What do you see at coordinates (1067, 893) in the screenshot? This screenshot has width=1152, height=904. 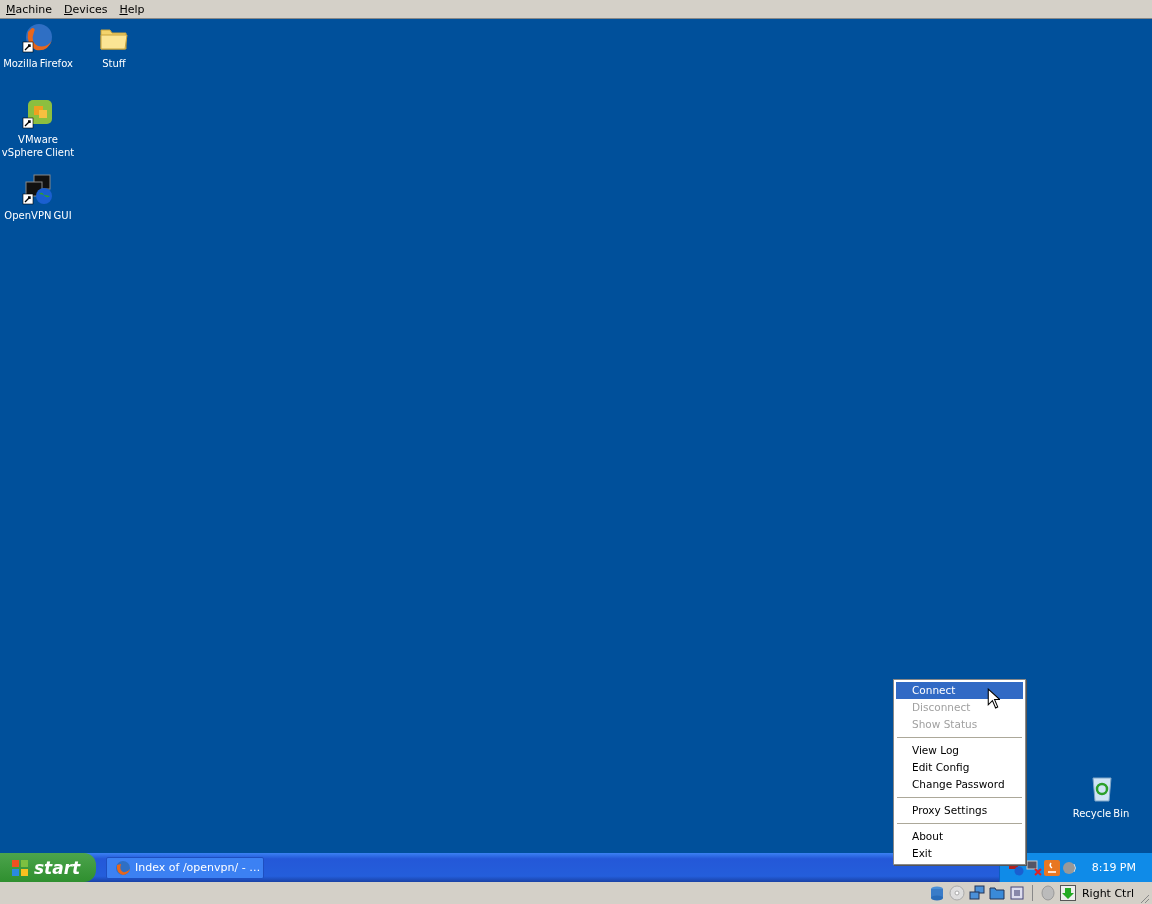 I see `down-arrow-icon` at bounding box center [1067, 893].